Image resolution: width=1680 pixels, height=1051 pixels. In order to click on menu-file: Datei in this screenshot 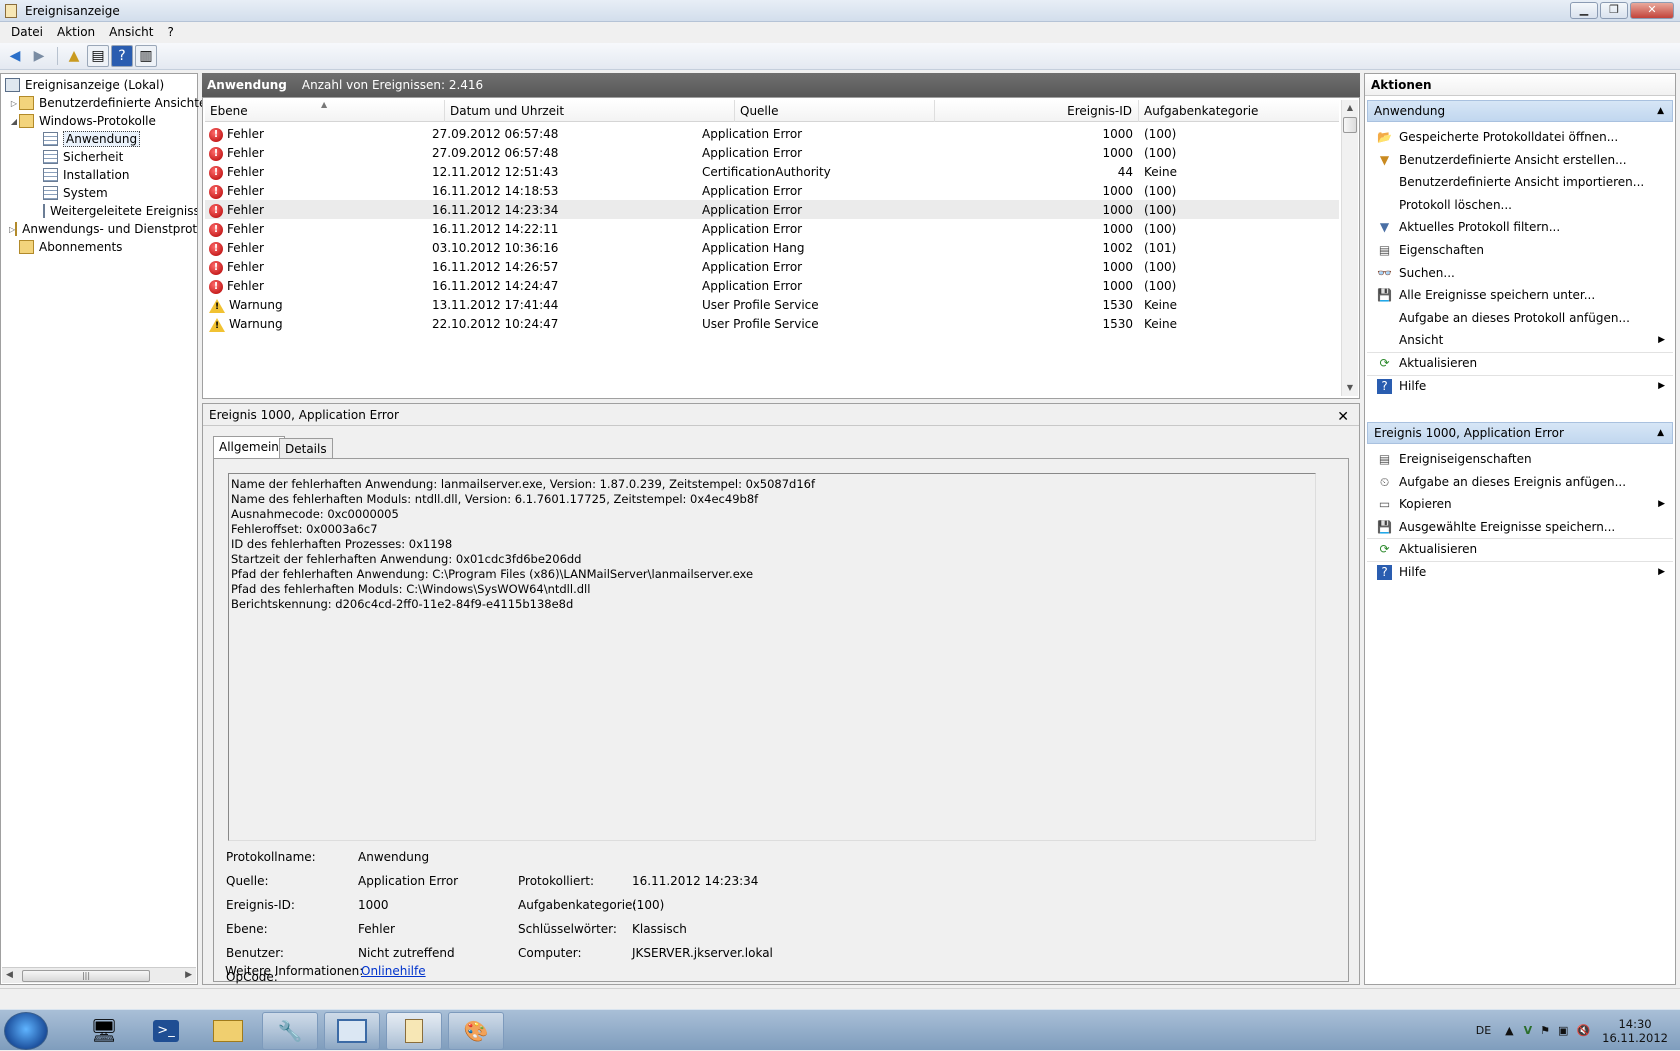, I will do `click(27, 32)`.